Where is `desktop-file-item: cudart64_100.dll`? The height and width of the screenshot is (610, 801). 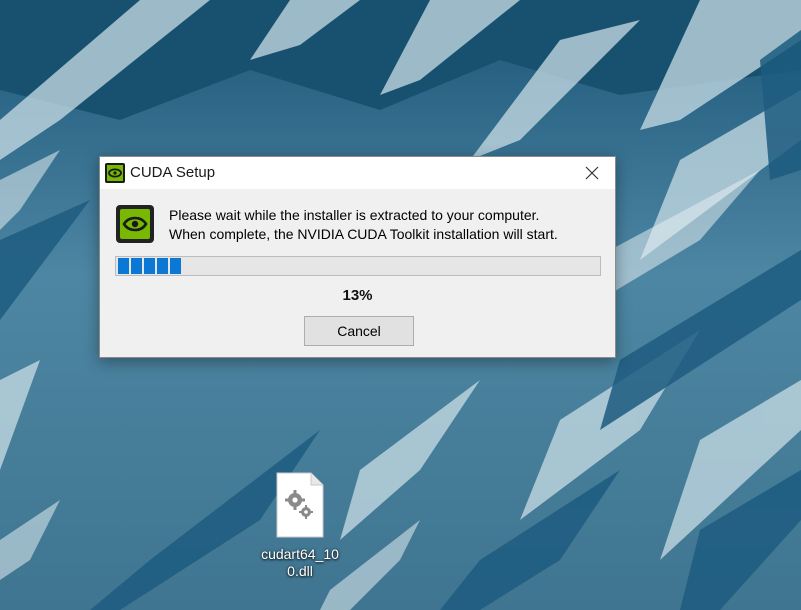
desktop-file-item: cudart64_100.dll is located at coordinates (300, 526).